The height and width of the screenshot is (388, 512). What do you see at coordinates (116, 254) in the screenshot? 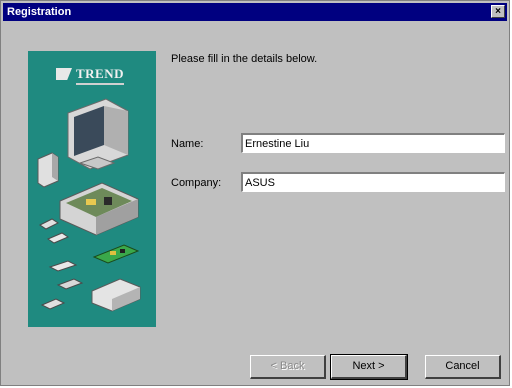
I see `circuit-board-icon` at bounding box center [116, 254].